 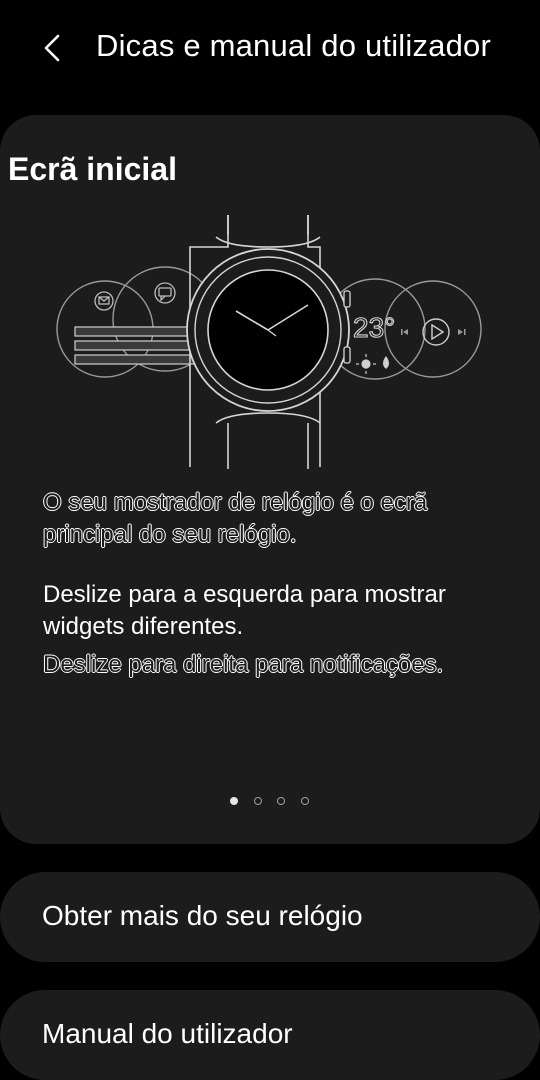 I want to click on media-widget-circle, so click(x=433, y=329).